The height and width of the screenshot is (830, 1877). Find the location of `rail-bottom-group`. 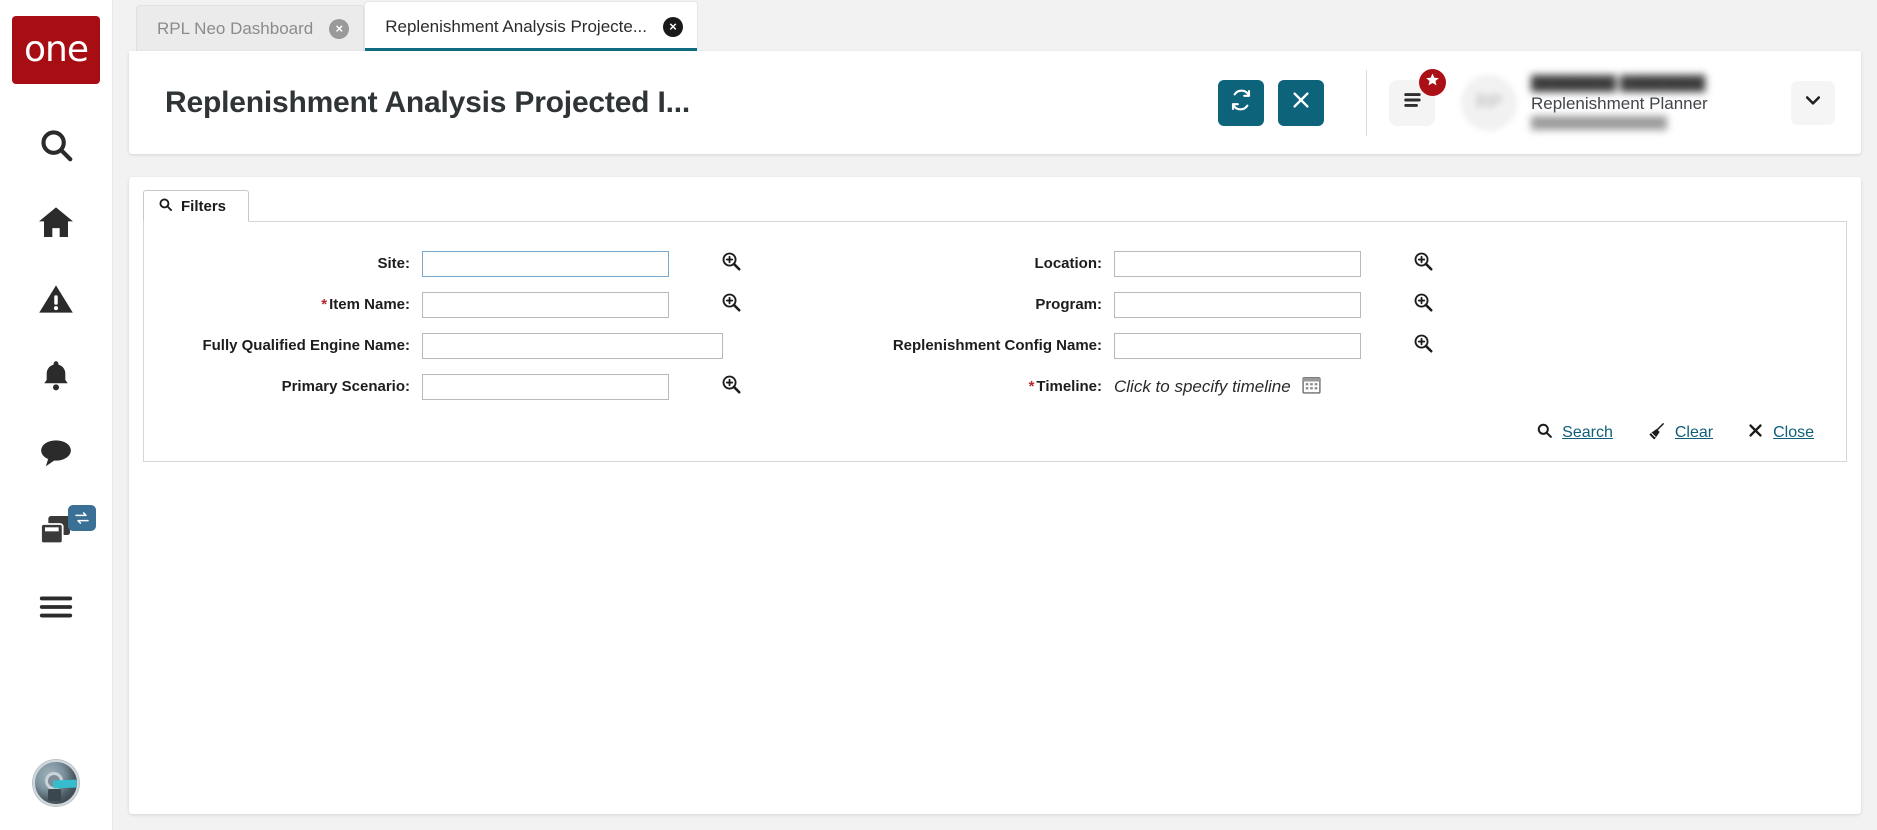

rail-bottom-group is located at coordinates (56, 783).